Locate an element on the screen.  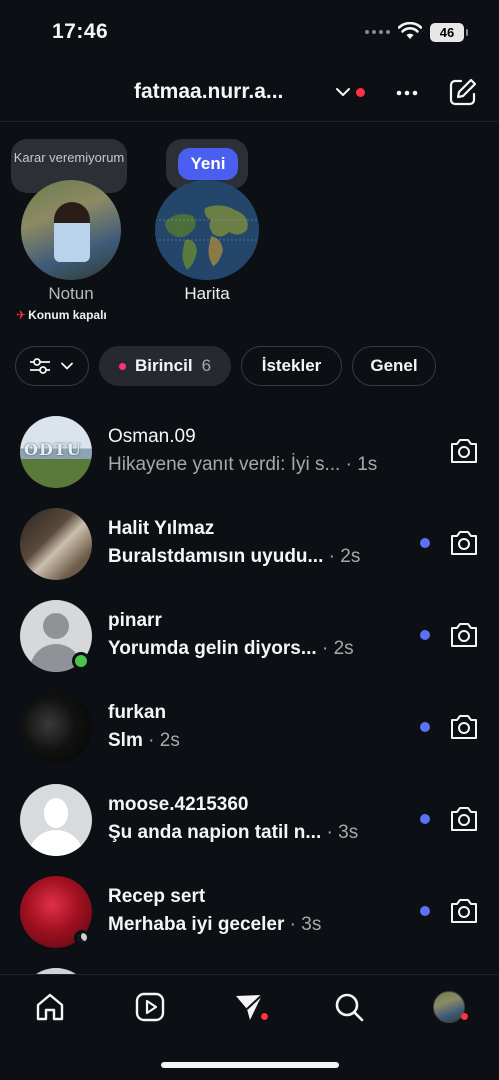
status-bar: 17:46 46 is located at coordinates (249, 33).